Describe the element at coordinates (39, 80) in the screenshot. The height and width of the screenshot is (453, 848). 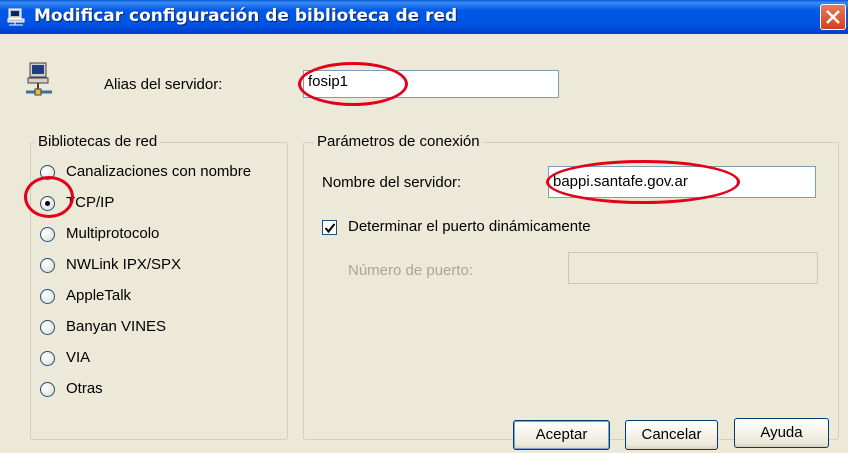
I see `server-network-icon` at that location.